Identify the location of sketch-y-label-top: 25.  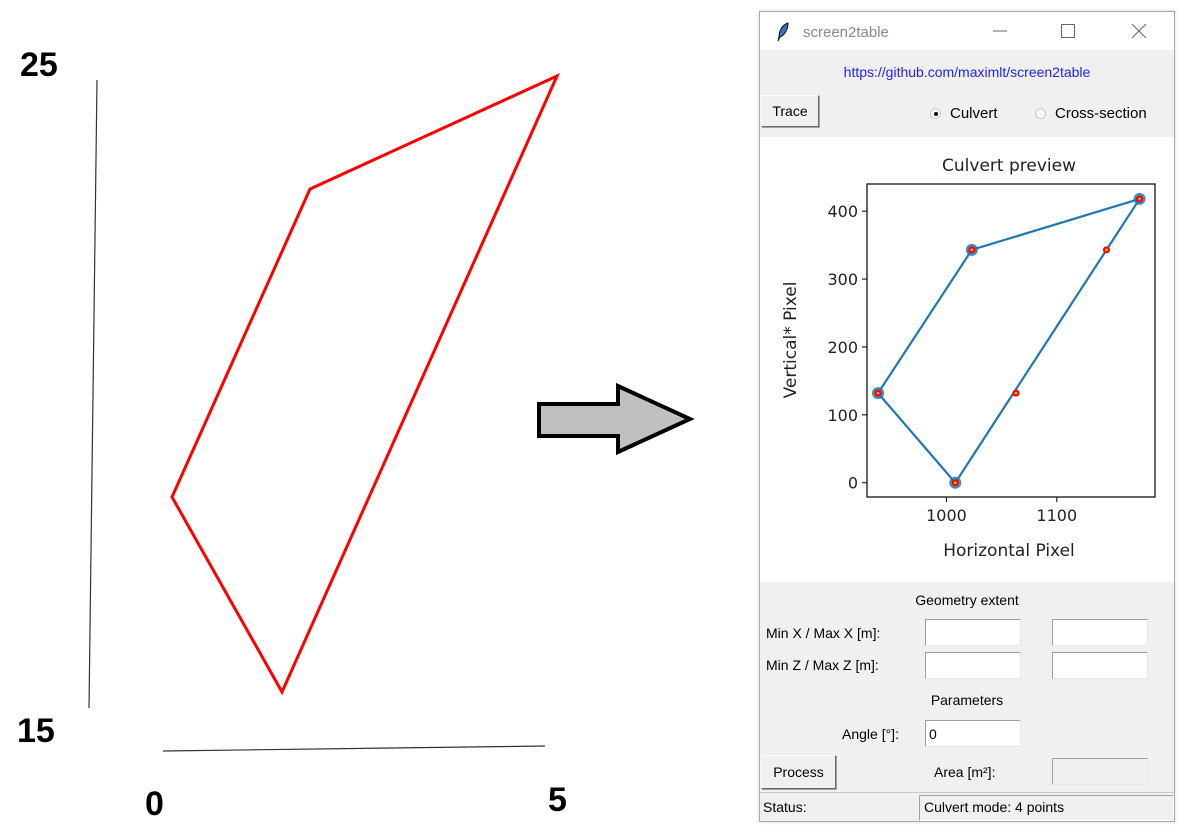
(39, 65).